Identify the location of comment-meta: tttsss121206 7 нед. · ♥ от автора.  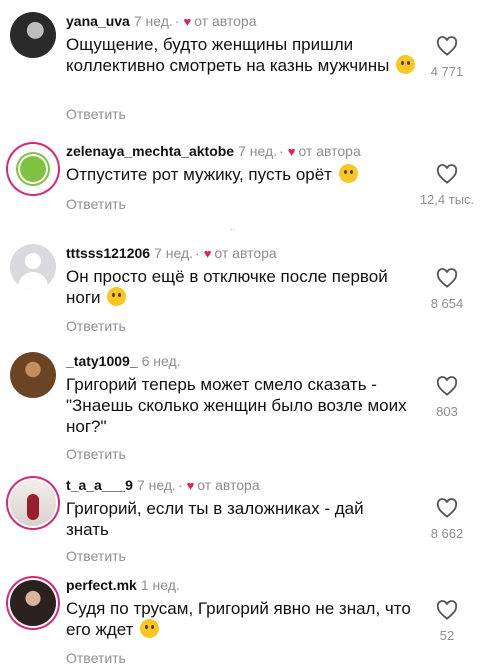
(171, 253).